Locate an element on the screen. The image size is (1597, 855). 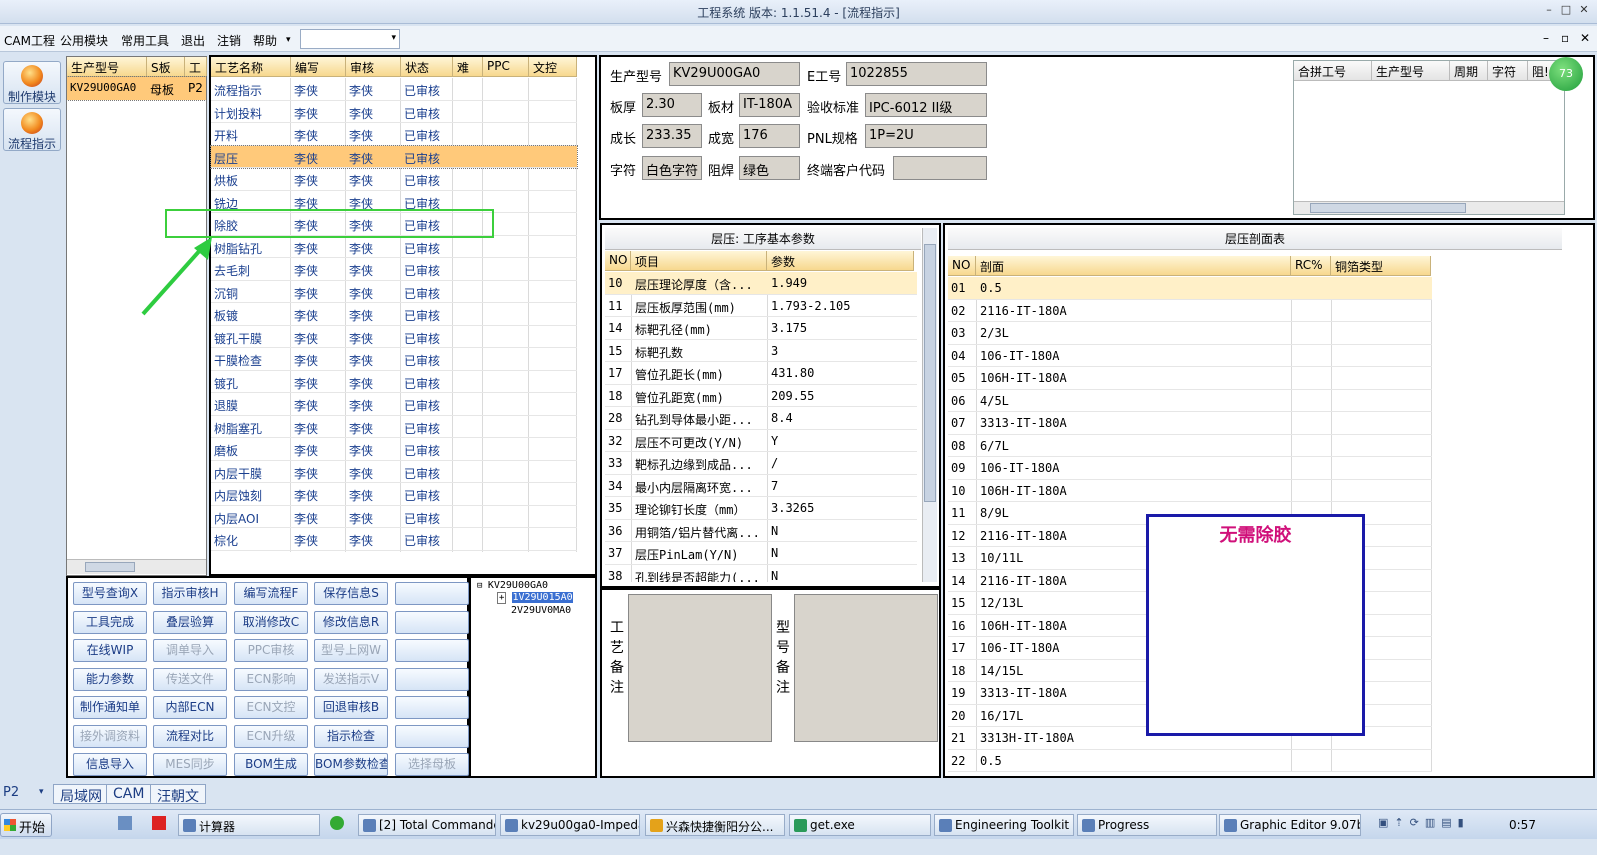
col-header-doc-control: 文控 is located at coordinates (553, 67).